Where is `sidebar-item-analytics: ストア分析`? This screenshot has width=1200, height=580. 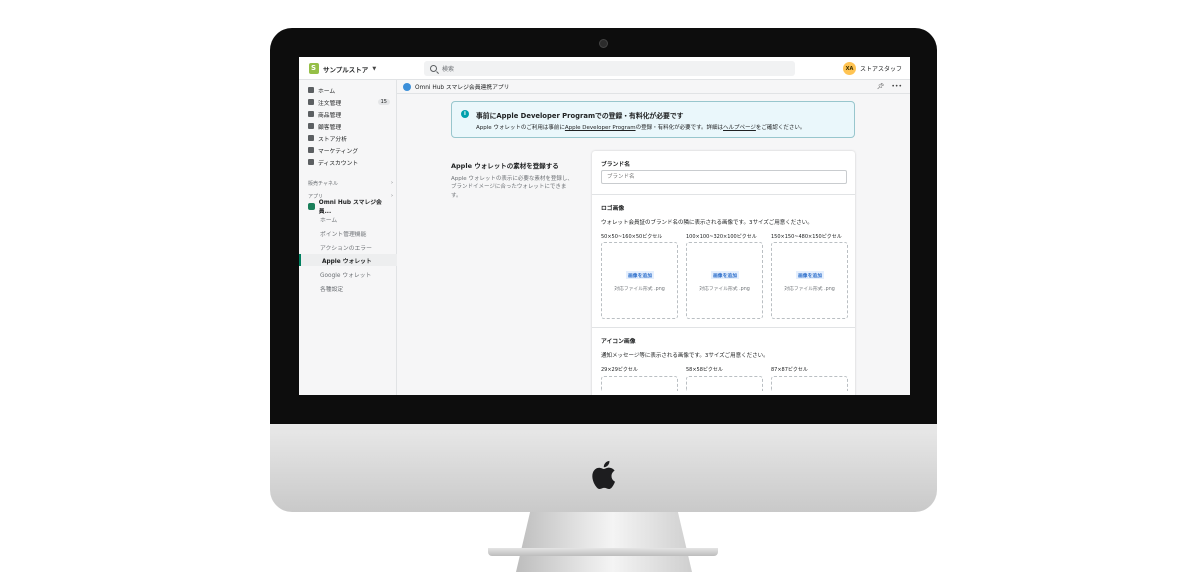
sidebar-item-analytics: ストア分析 is located at coordinates (350, 138).